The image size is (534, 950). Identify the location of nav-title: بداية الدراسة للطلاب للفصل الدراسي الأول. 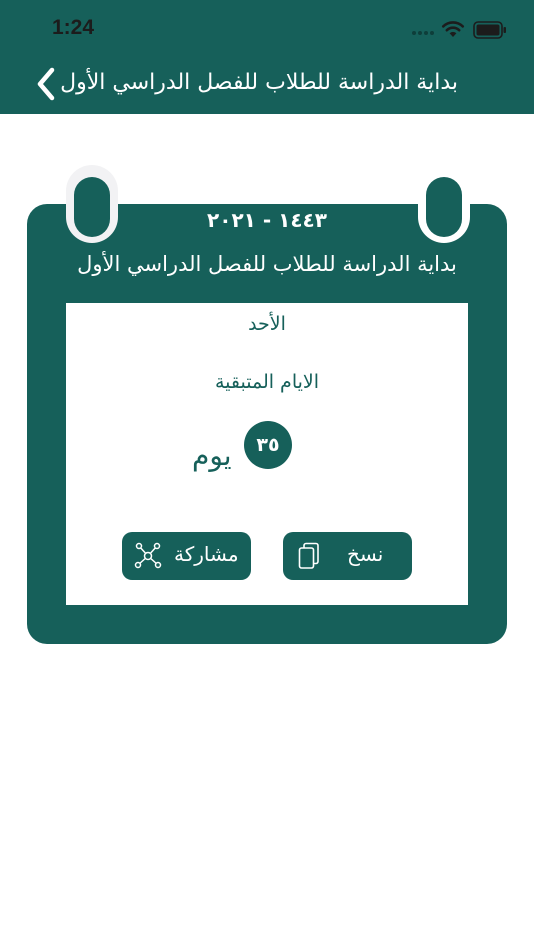
(259, 82).